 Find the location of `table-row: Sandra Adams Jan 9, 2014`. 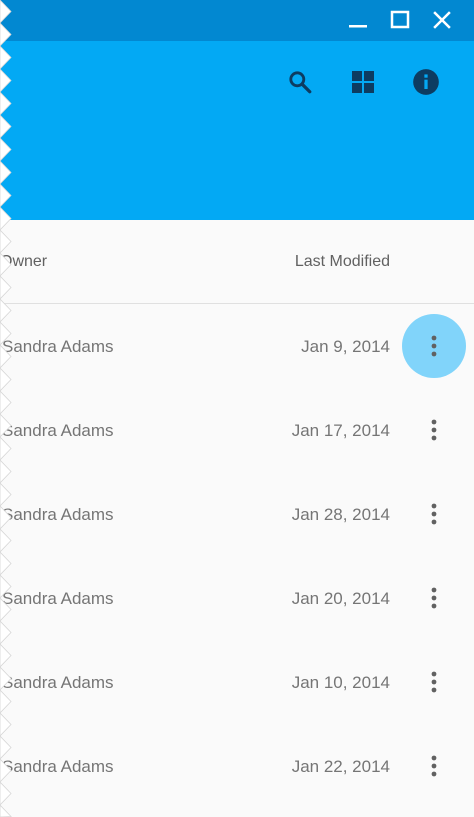

table-row: Sandra Adams Jan 9, 2014 is located at coordinates (237, 346).